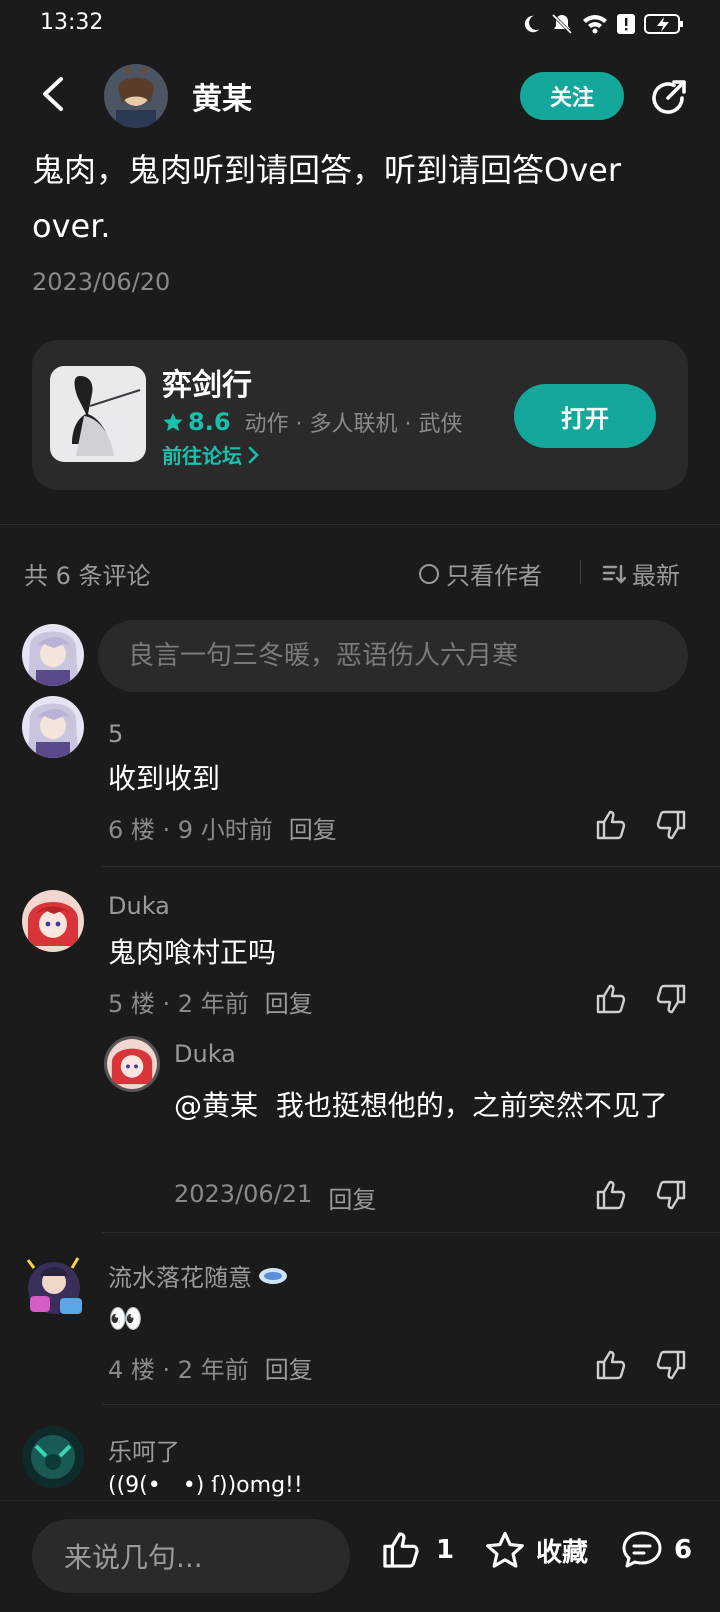  I want to click on comment-text: ((9(• •) ſ))omg!!, so click(205, 1485).